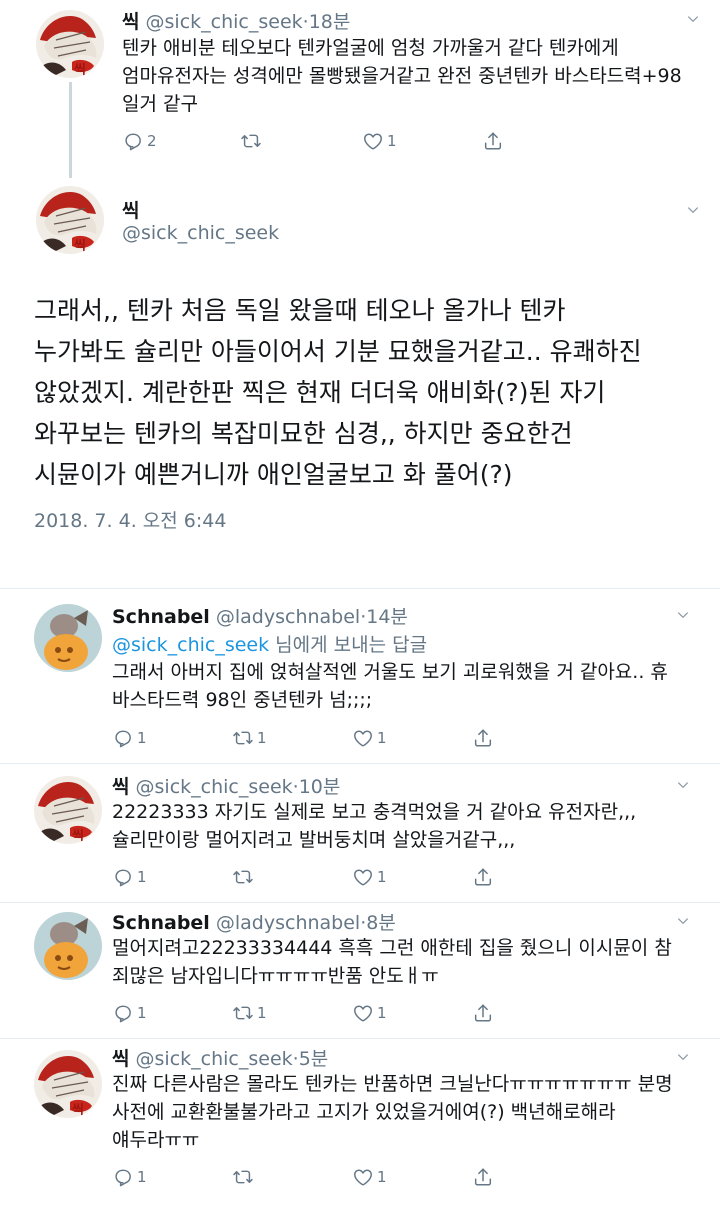 The image size is (720, 1223). I want to click on text-line: 멀어지려고22233334444 흑흑 그런 애한테 집을 줬으니 이시뮨이 참, so click(392, 948).